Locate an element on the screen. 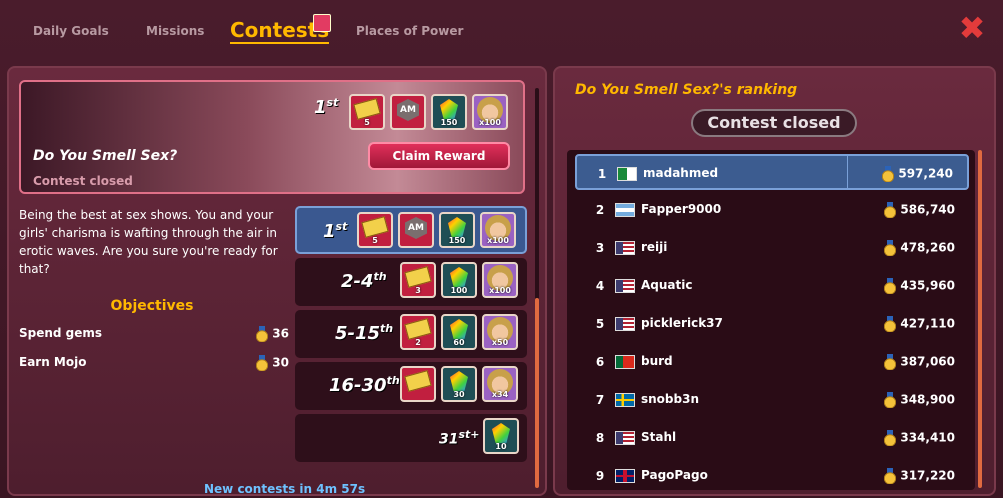 The height and width of the screenshot is (498, 1003). argentina-flag-icon is located at coordinates (625, 210).